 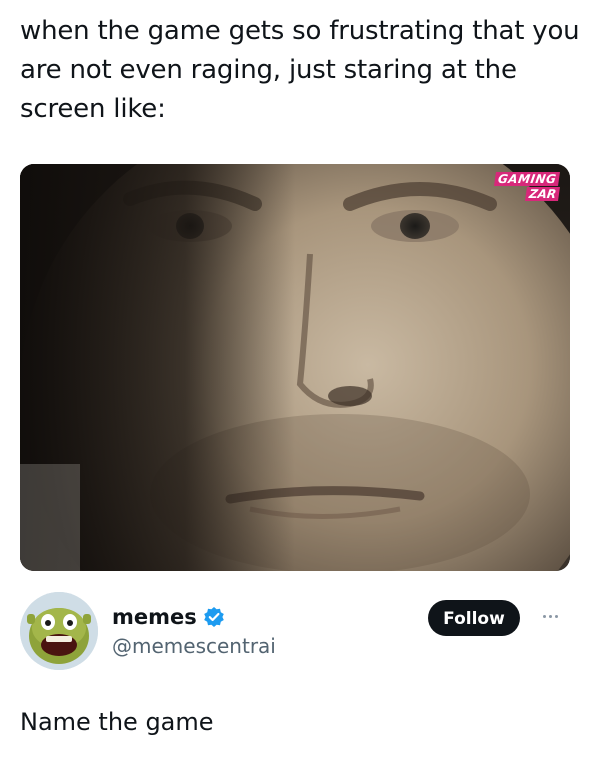 I want to click on more-options-icon, so click(x=550, y=616).